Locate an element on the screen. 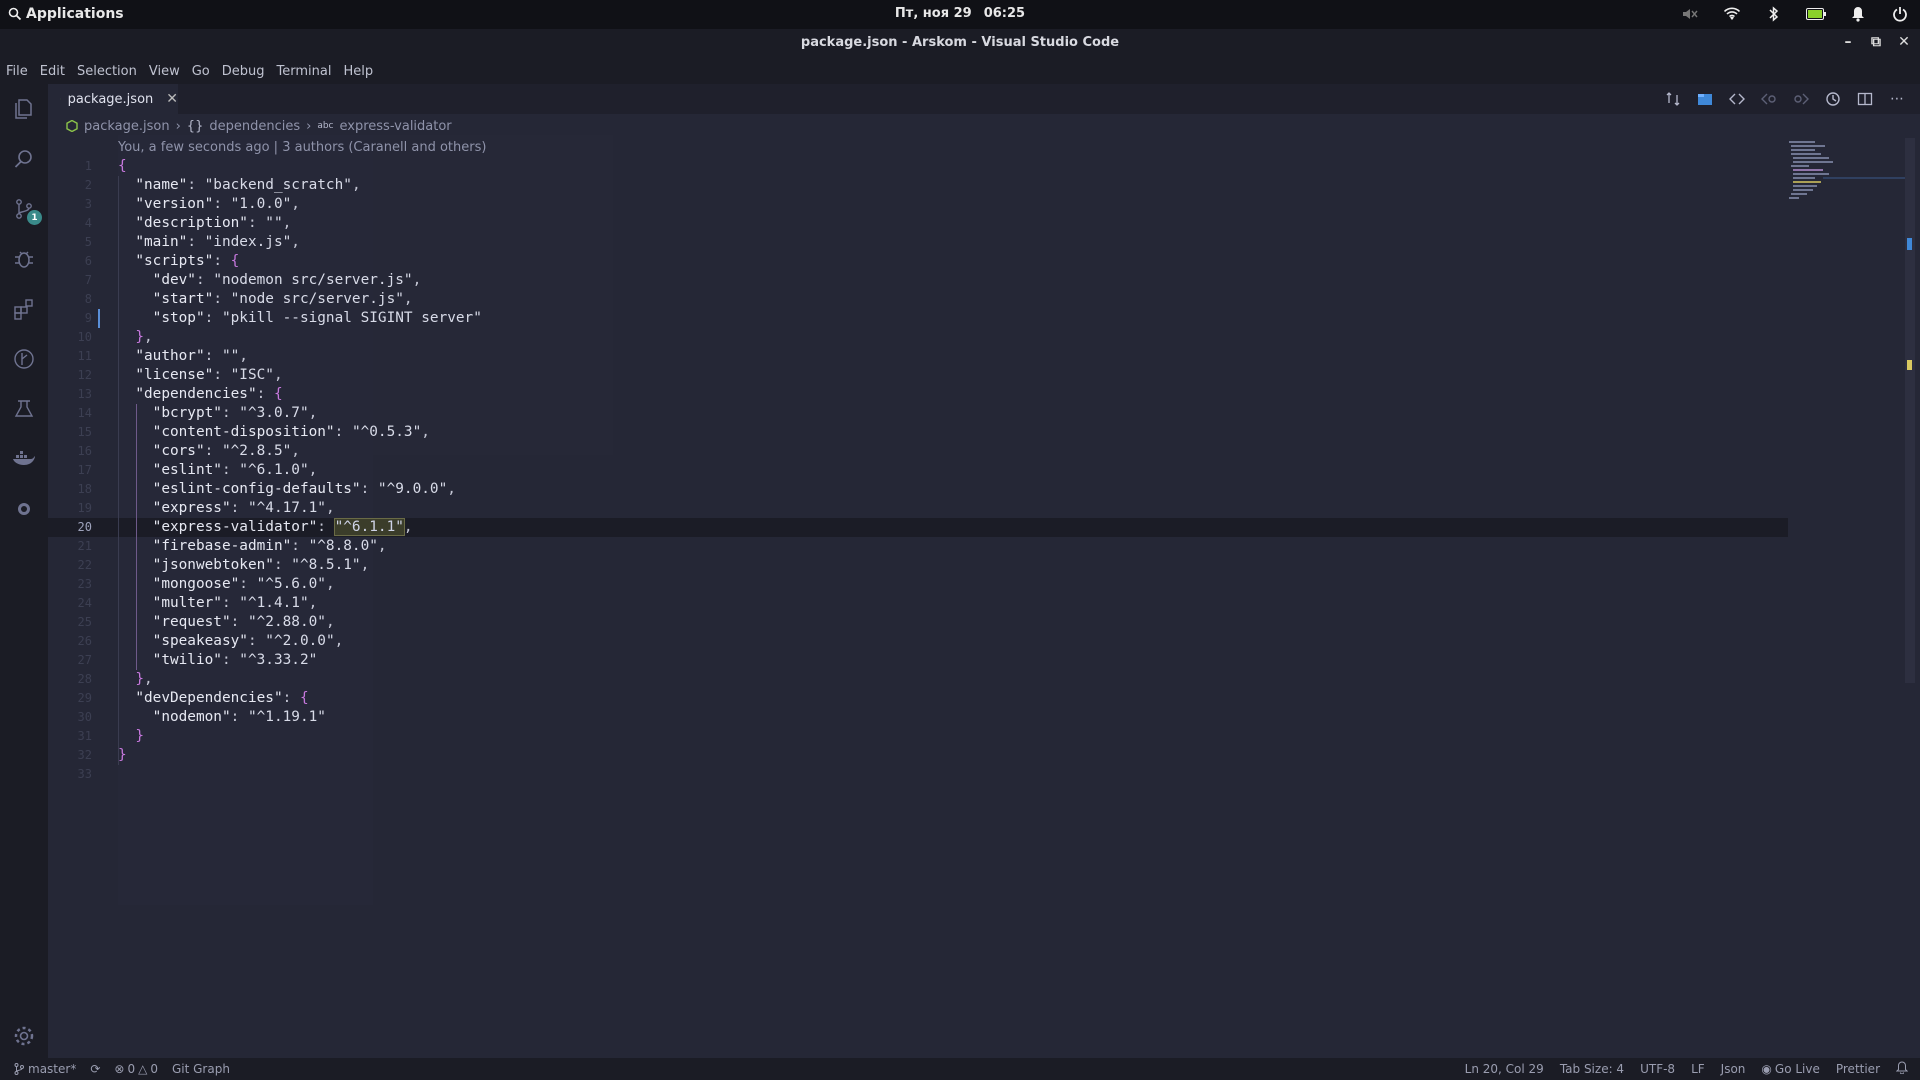  debug-icon is located at coordinates (24, 259).